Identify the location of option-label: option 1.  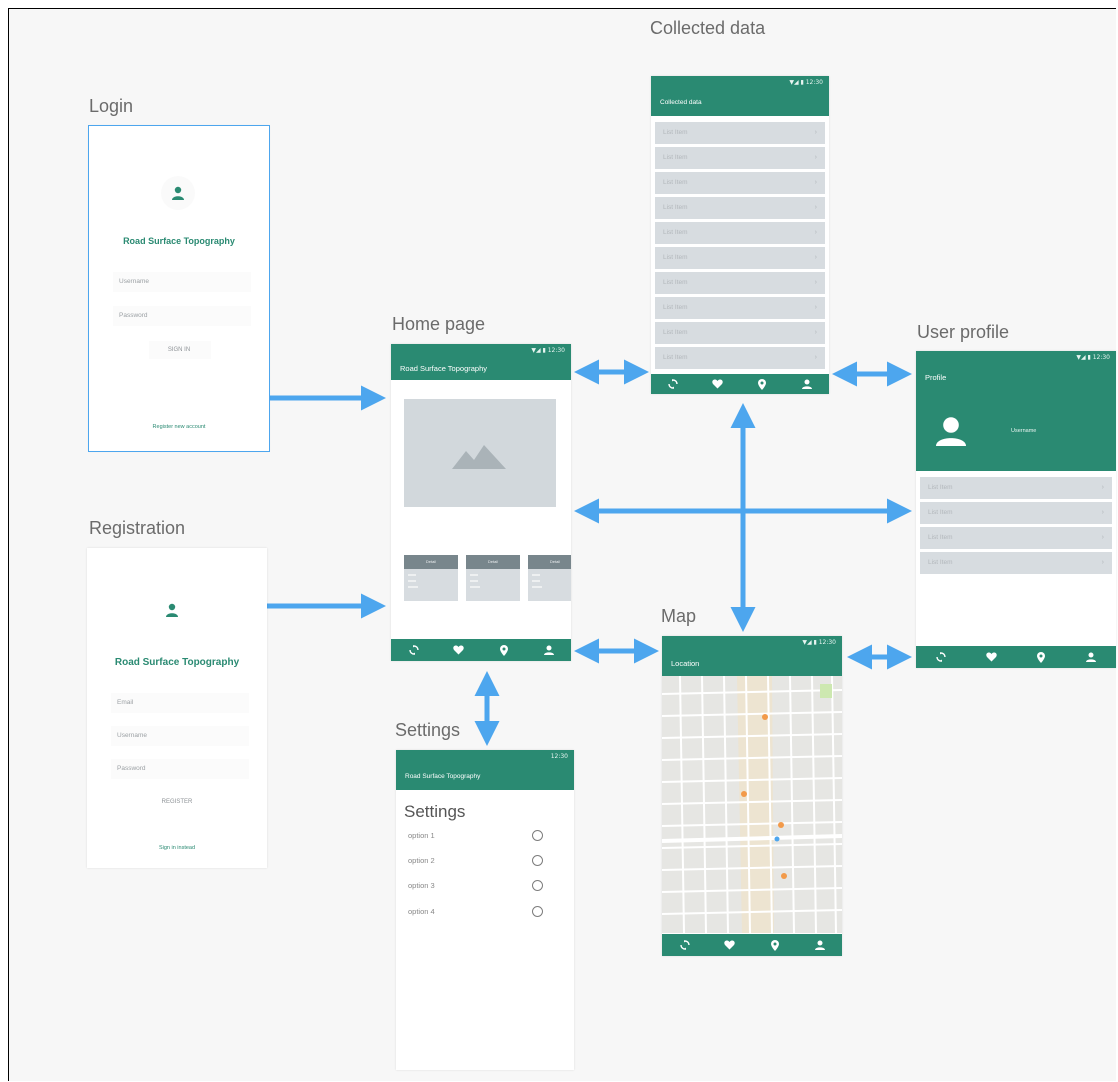
(421, 835).